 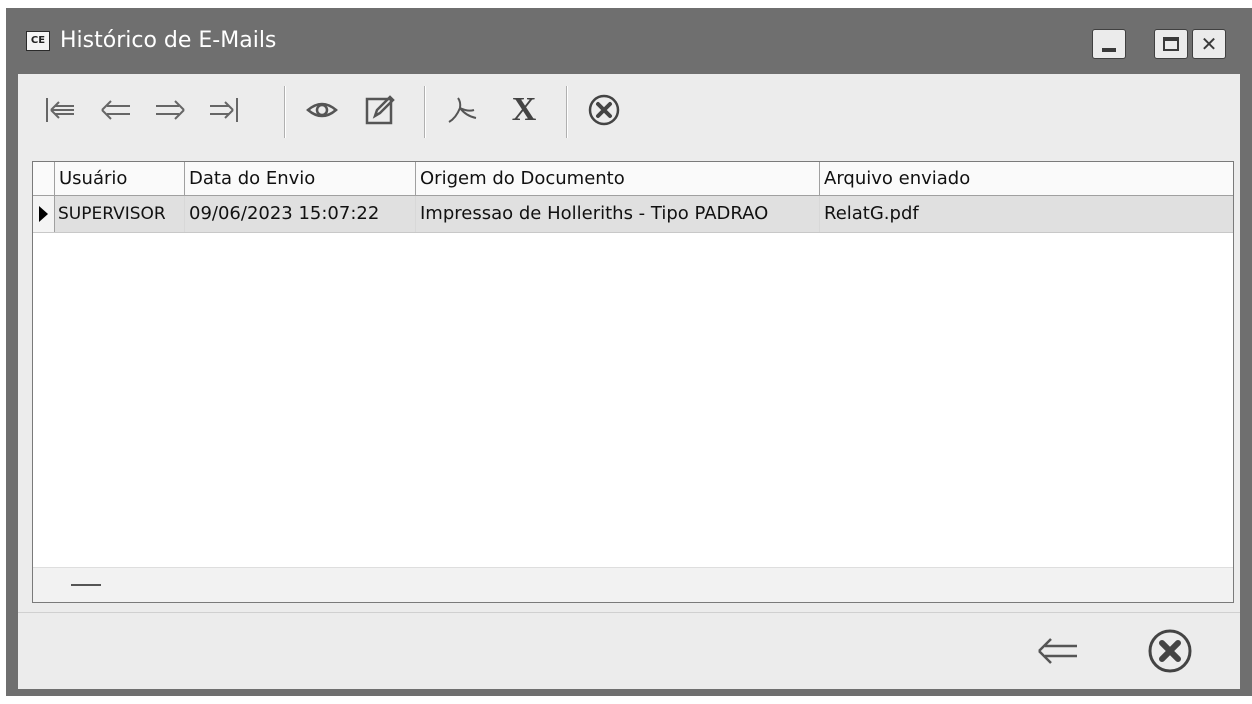 I want to click on pdf-button, so click(x=462, y=110).